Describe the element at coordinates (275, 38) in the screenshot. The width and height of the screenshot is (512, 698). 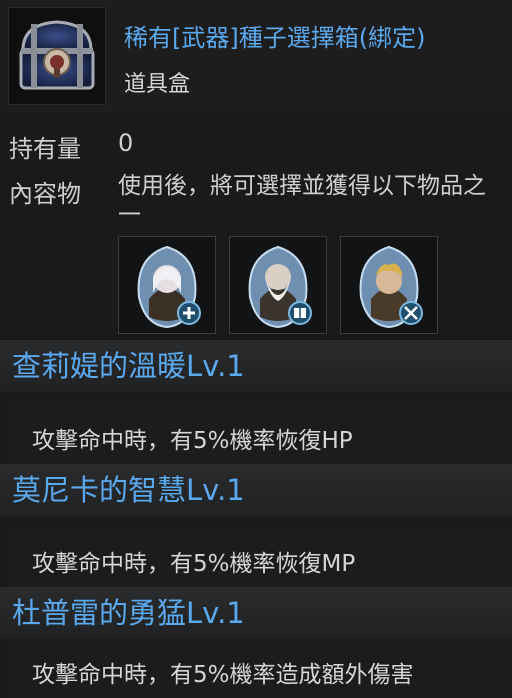
I see `item-title: 稀有[武器]種子選擇箱(綁定)` at that location.